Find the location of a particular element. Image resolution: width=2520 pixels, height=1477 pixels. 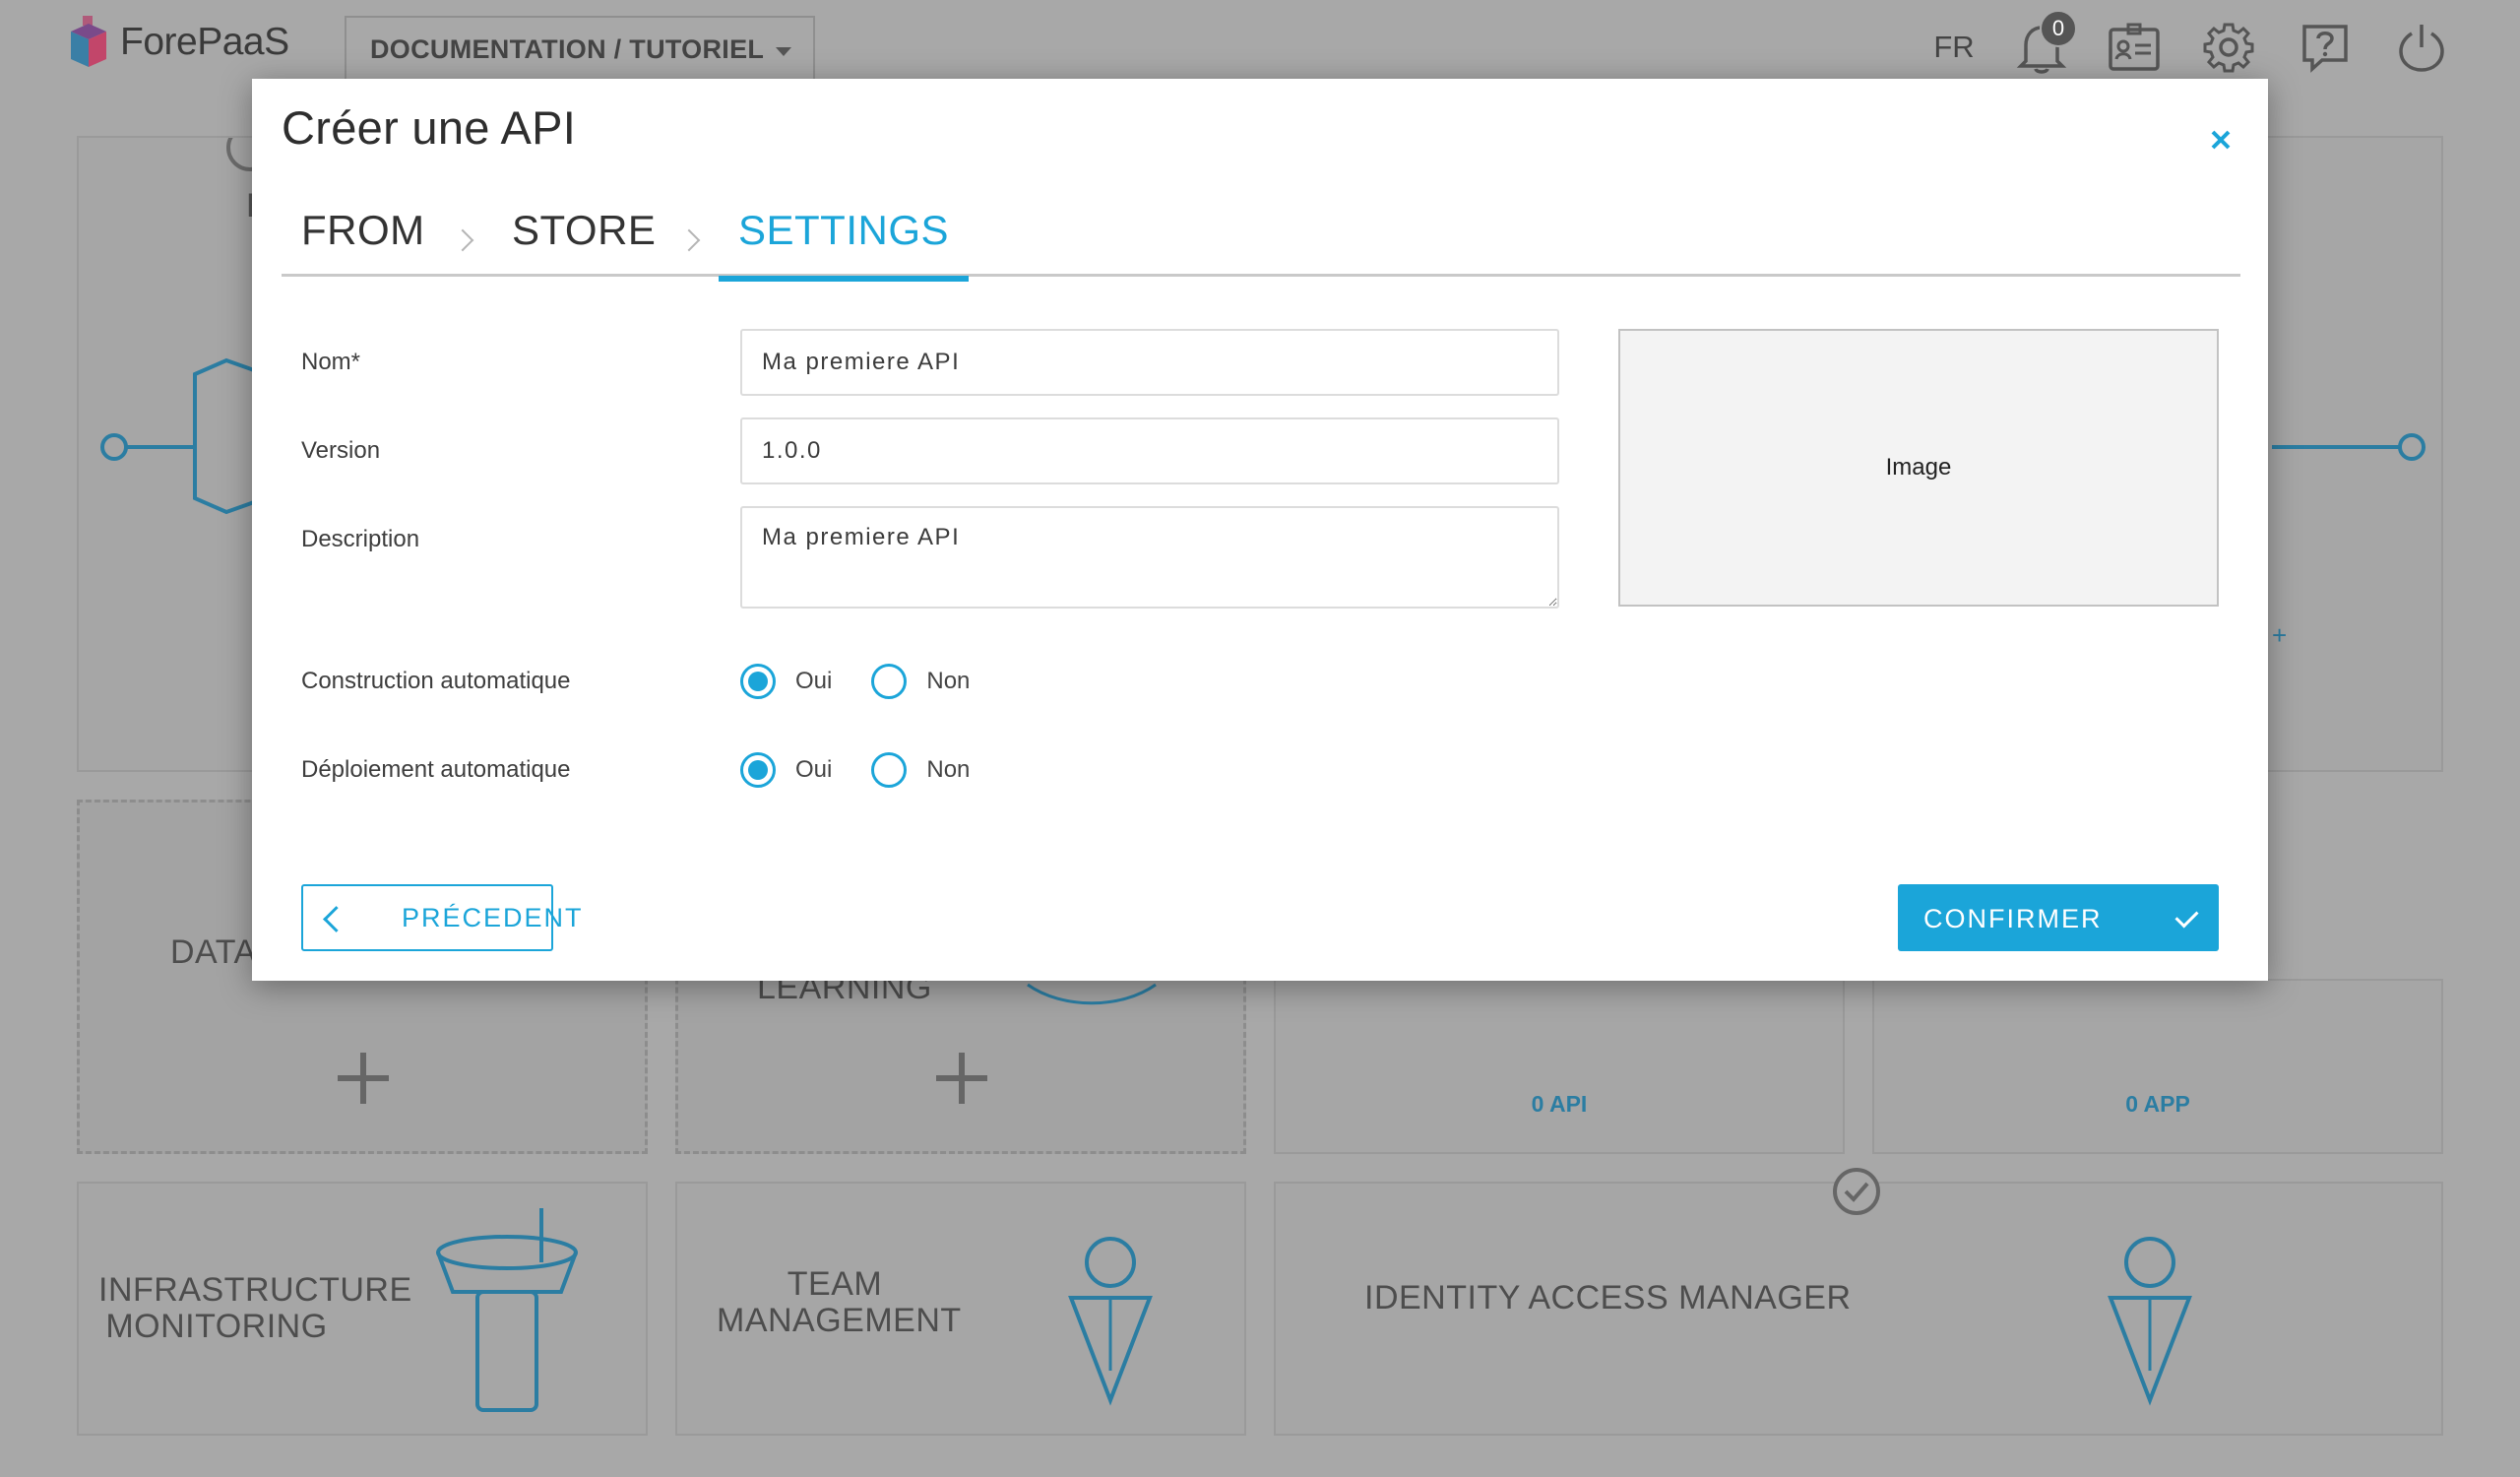

infrastructure-monitoring-card: INFRASTRUCTURE MONITORING is located at coordinates (362, 1309).